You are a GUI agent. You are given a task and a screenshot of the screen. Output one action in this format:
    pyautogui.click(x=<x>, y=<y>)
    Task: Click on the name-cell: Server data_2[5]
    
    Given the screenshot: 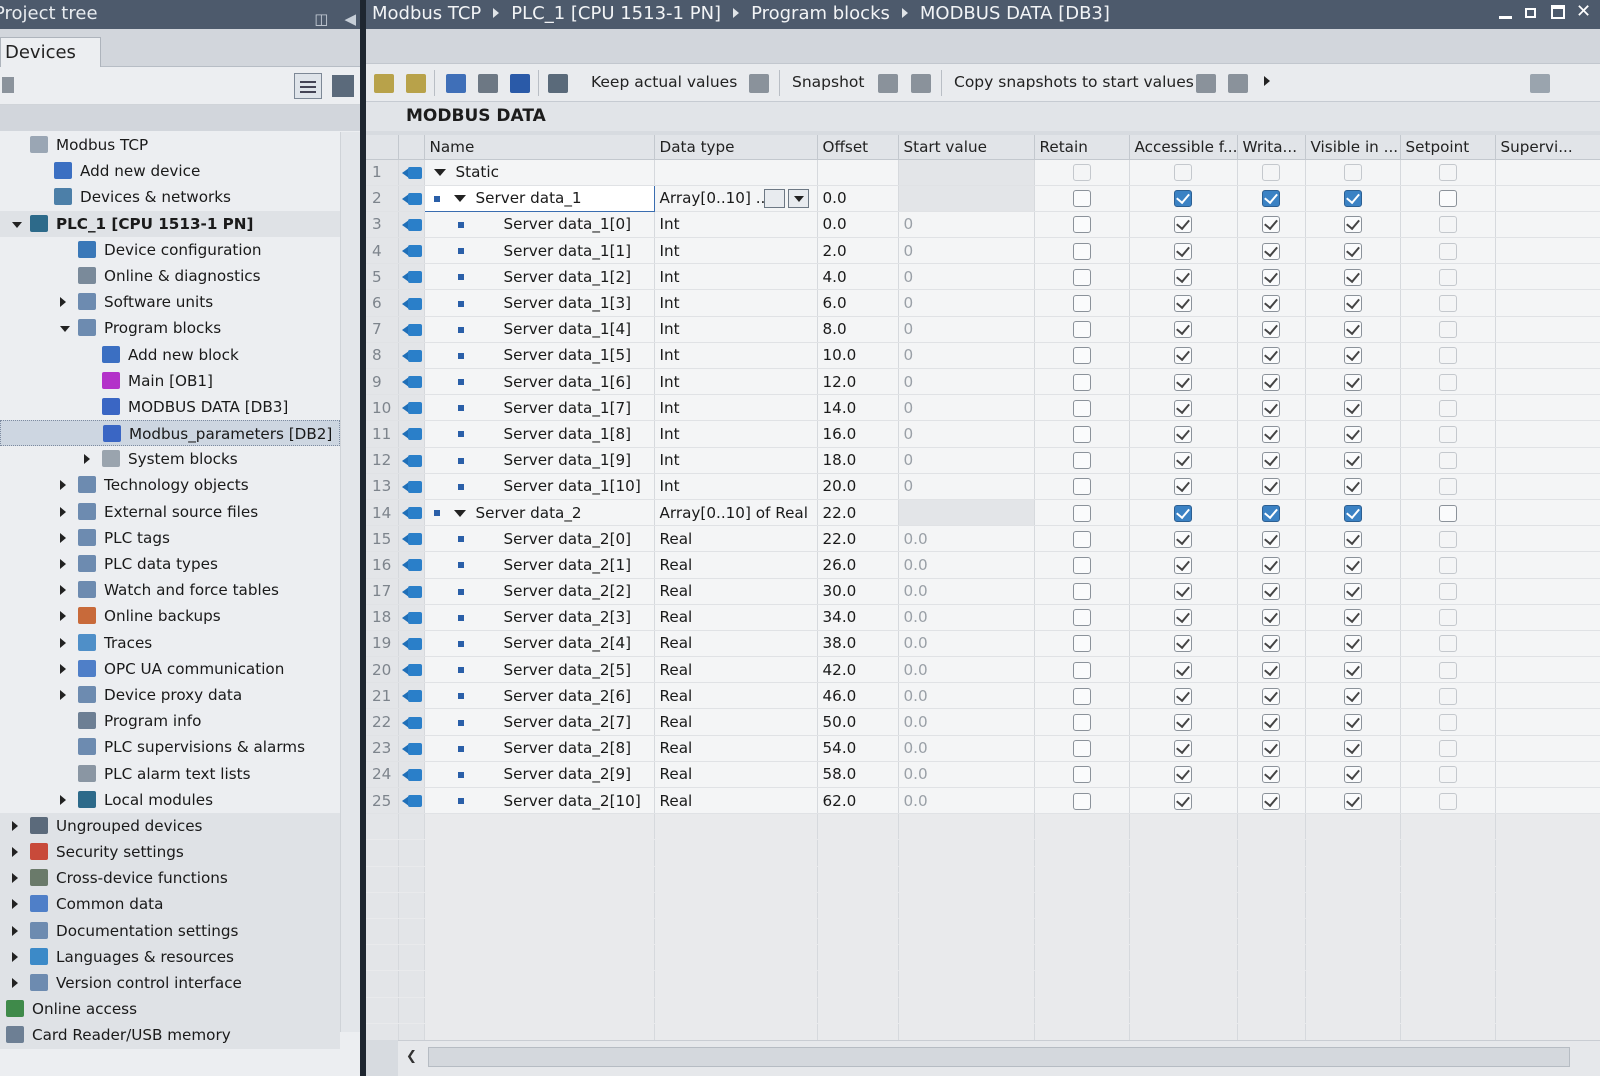 What is the action you would take?
    pyautogui.click(x=539, y=670)
    